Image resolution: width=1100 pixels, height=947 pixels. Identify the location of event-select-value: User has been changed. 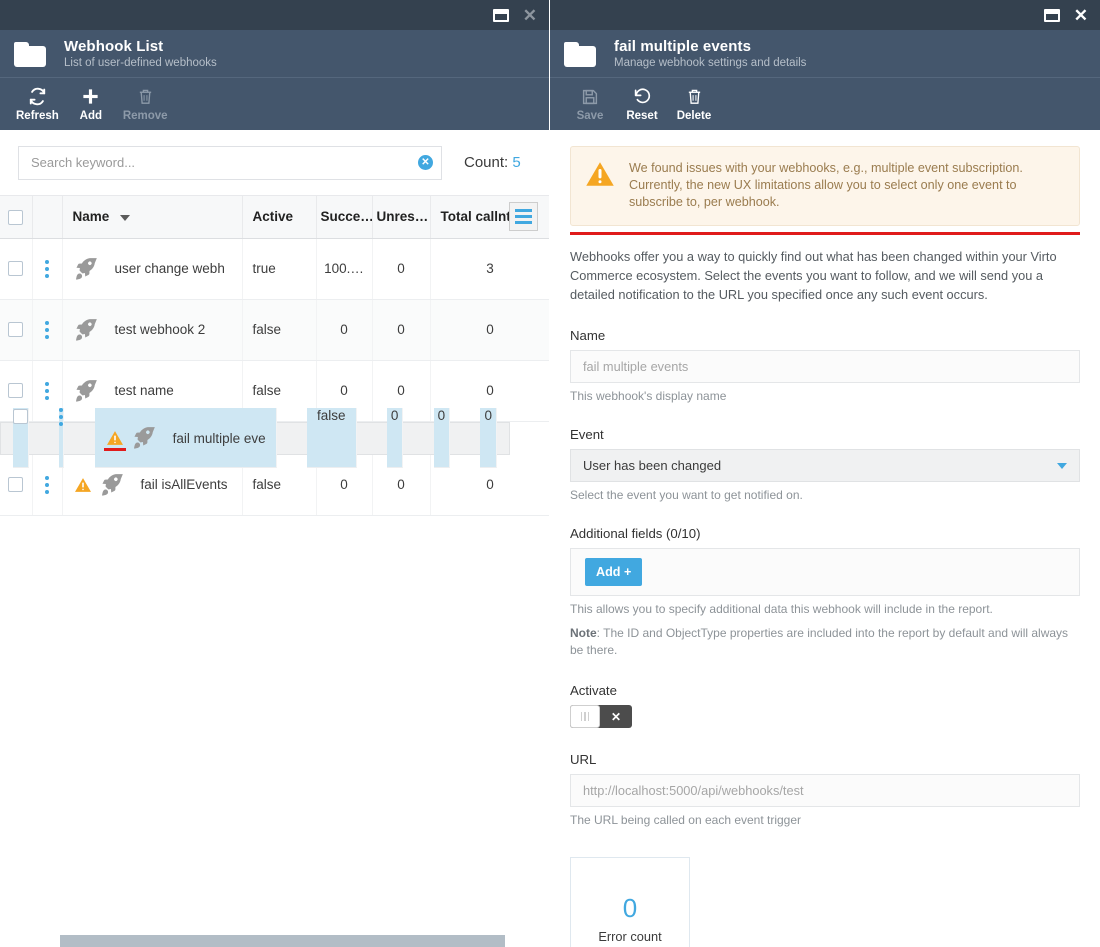
(652, 465).